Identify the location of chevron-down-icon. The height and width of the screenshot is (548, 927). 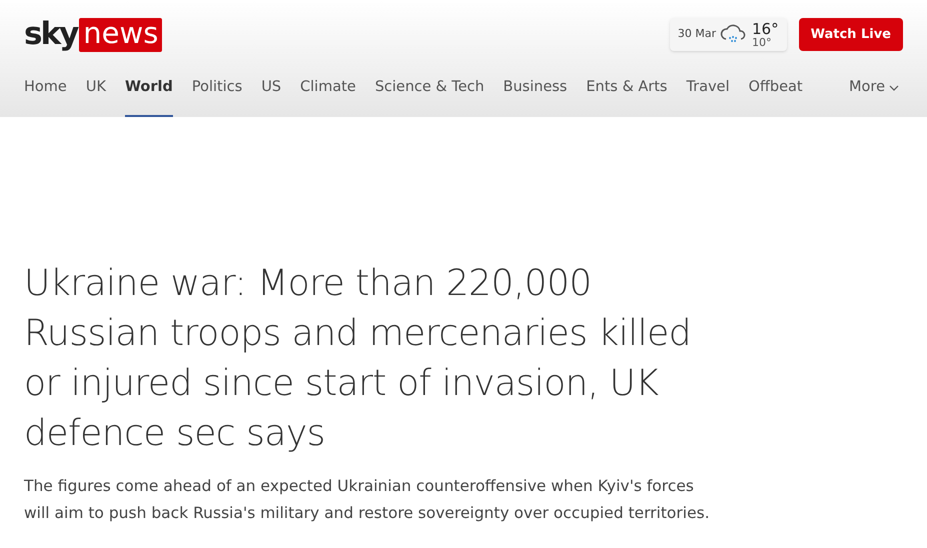
(894, 87).